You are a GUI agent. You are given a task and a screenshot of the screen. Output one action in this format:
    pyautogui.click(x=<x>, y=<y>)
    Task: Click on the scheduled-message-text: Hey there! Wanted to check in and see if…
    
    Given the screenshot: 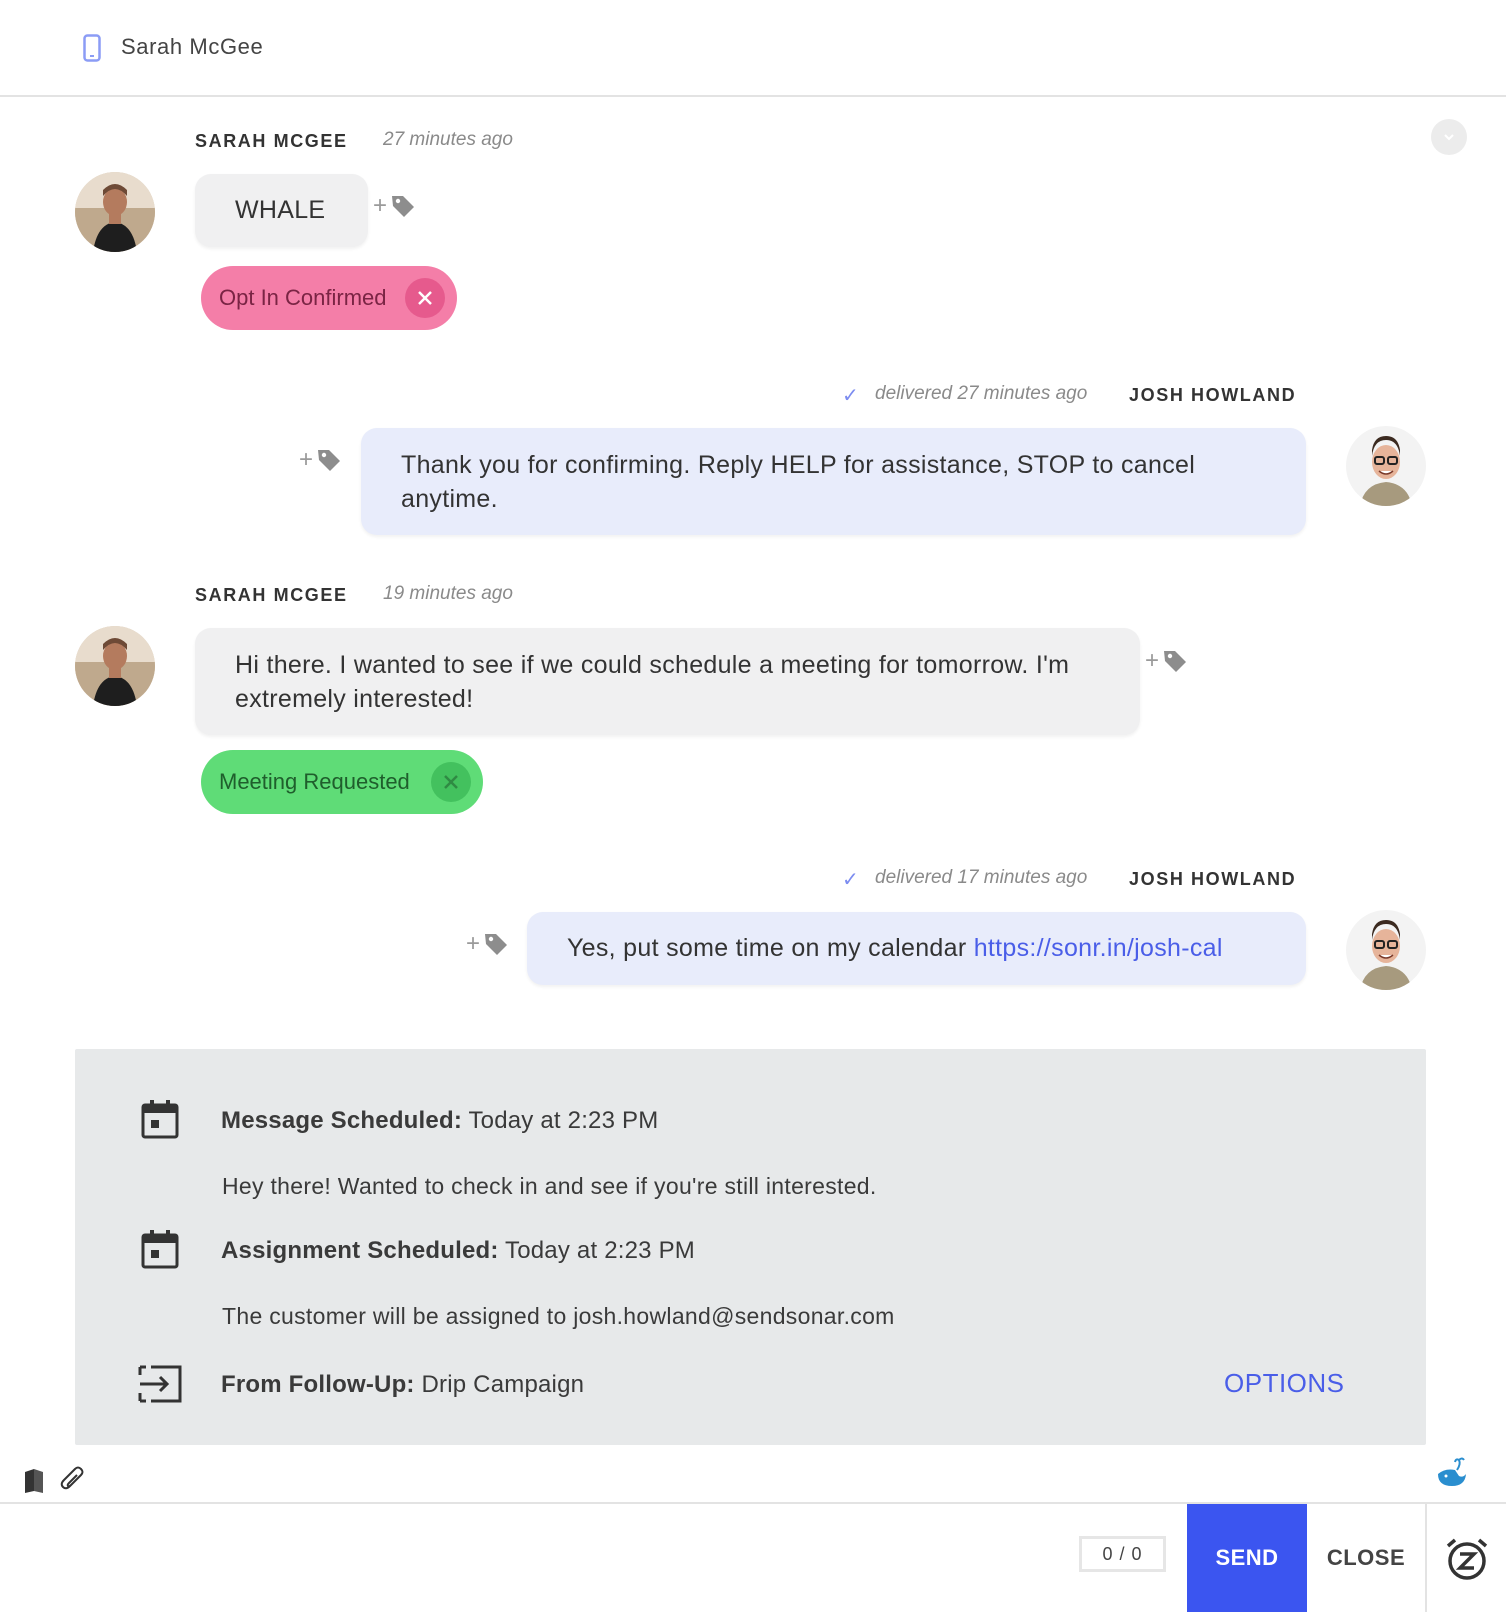 What is the action you would take?
    pyautogui.click(x=549, y=1186)
    